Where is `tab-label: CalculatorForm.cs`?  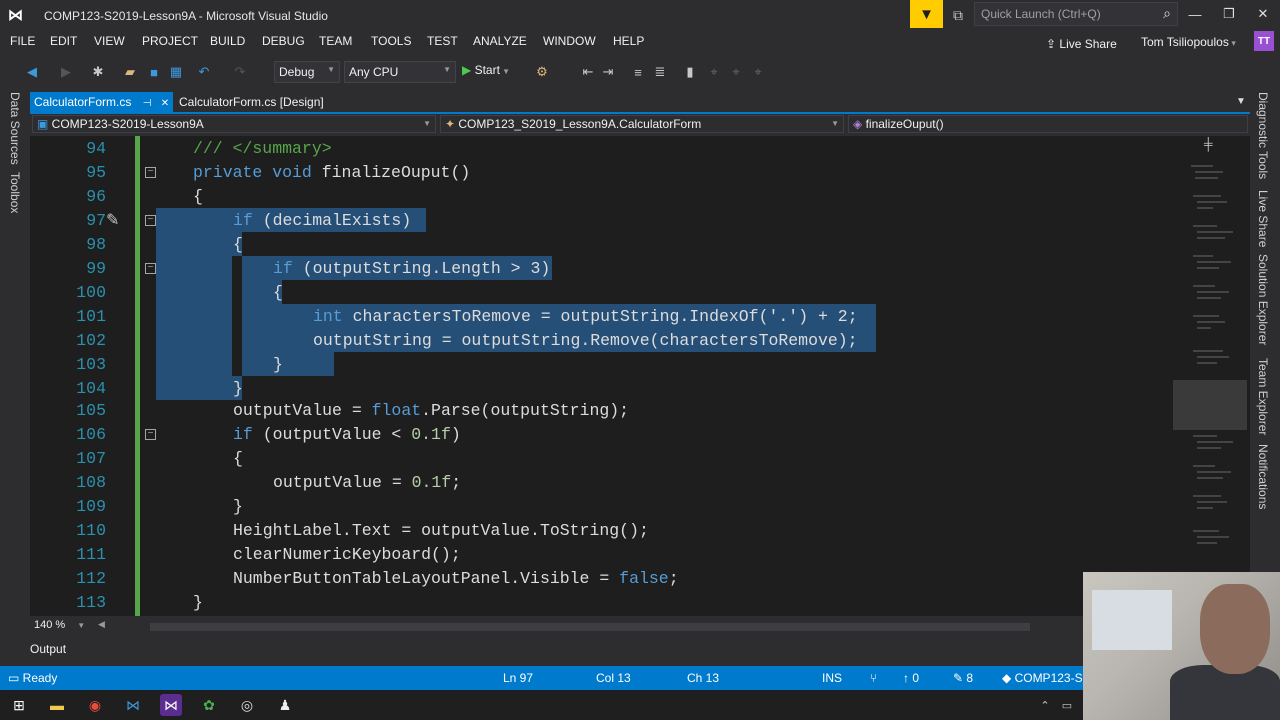 tab-label: CalculatorForm.cs is located at coordinates (83, 102).